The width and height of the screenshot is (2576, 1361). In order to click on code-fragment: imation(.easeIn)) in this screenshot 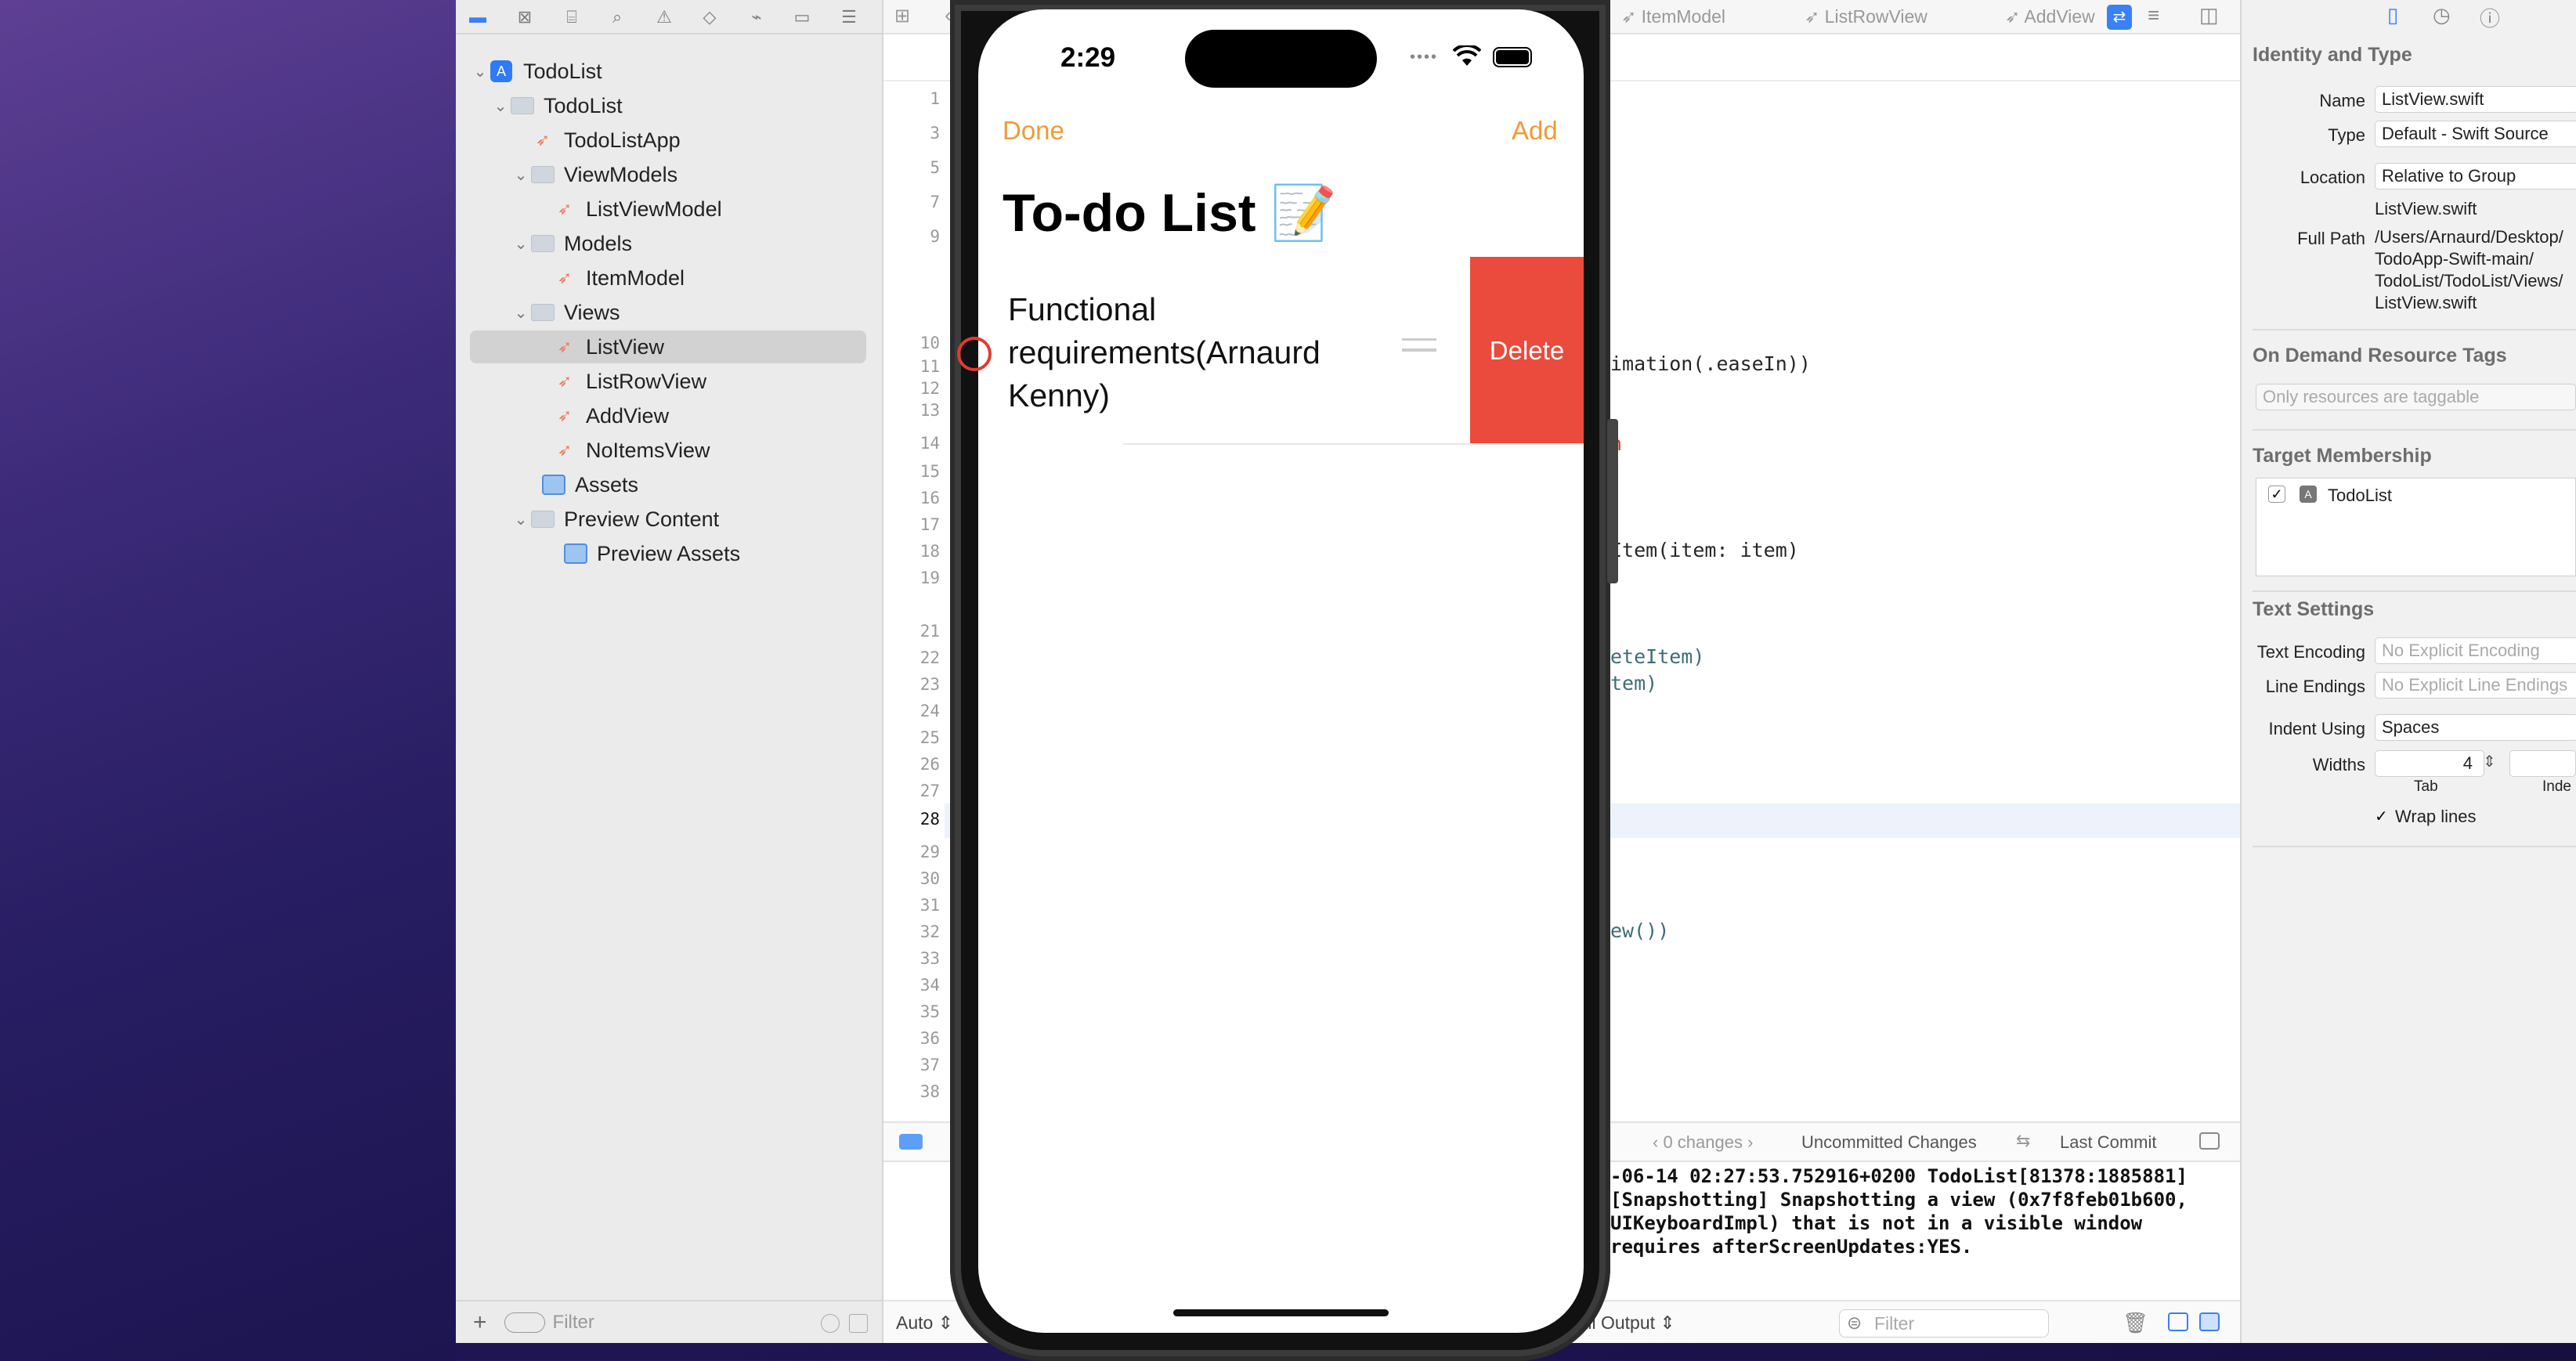, I will do `click(1710, 363)`.